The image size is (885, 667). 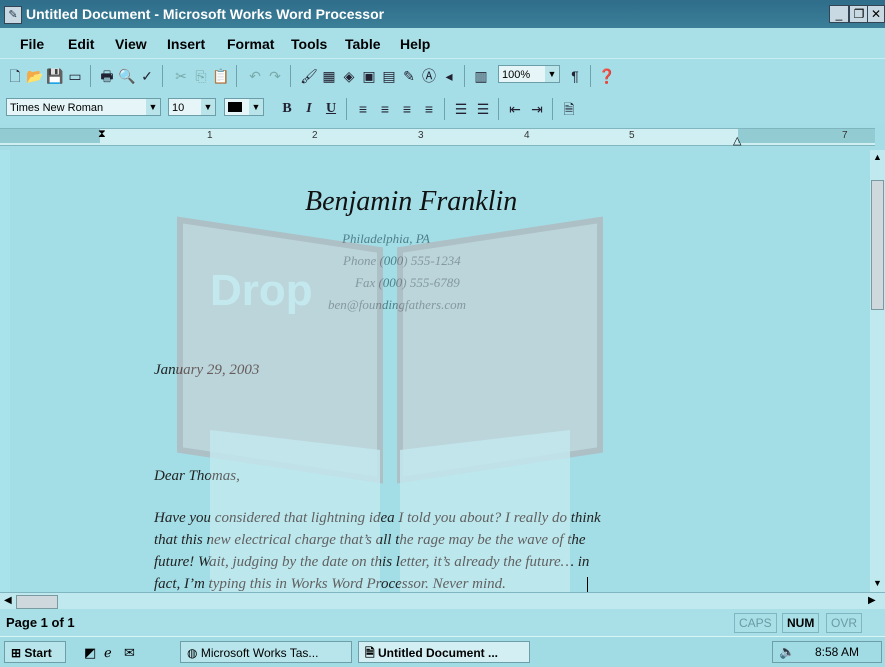 I want to click on ruler-number: 4, so click(x=527, y=135).